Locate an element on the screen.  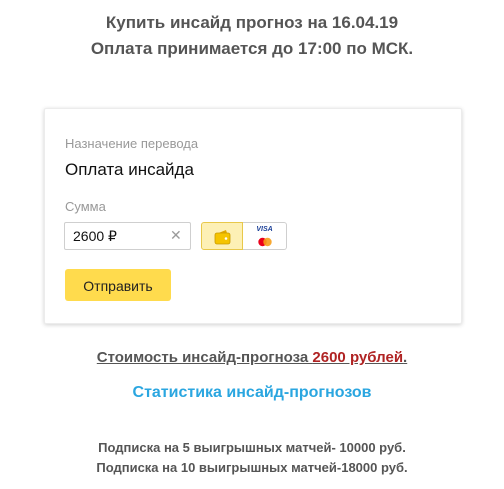
mastercard-icon is located at coordinates (265, 242).